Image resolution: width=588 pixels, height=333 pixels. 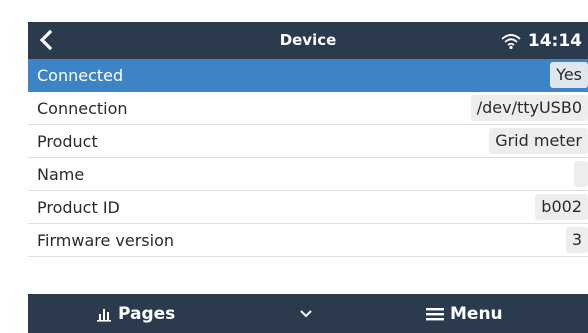 I want to click on row-label: Connected, so click(x=80, y=75).